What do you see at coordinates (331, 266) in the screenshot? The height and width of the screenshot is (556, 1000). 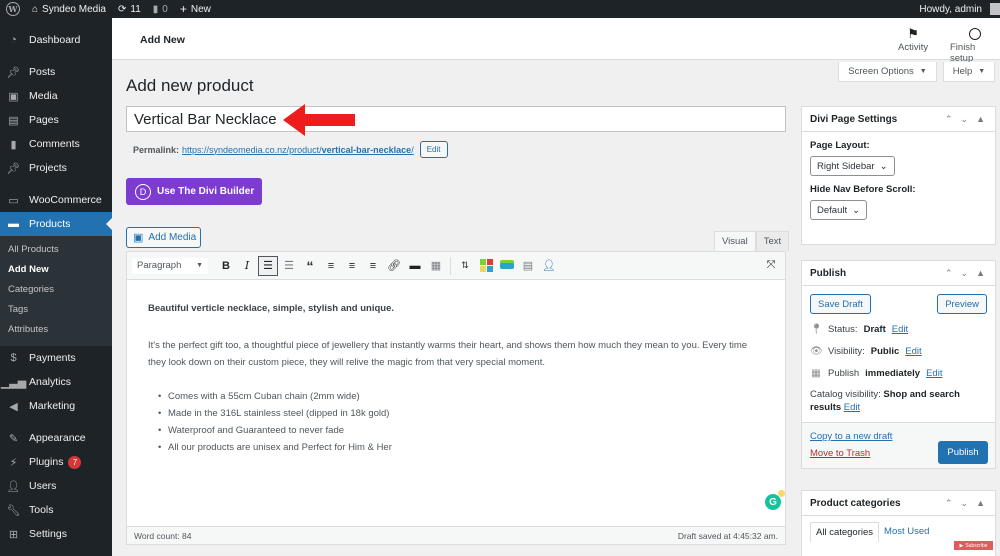 I see `align-left-button: ≡` at bounding box center [331, 266].